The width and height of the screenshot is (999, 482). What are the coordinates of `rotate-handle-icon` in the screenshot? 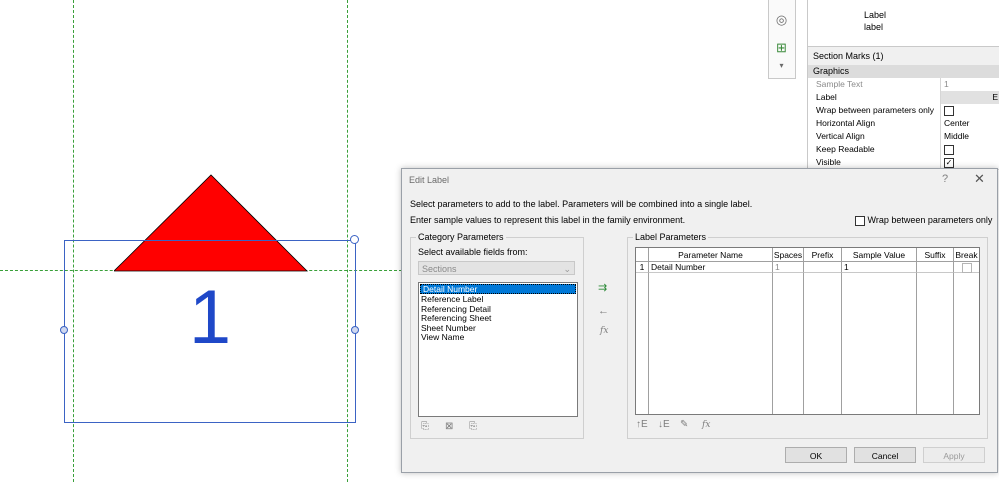 It's located at (354, 239).